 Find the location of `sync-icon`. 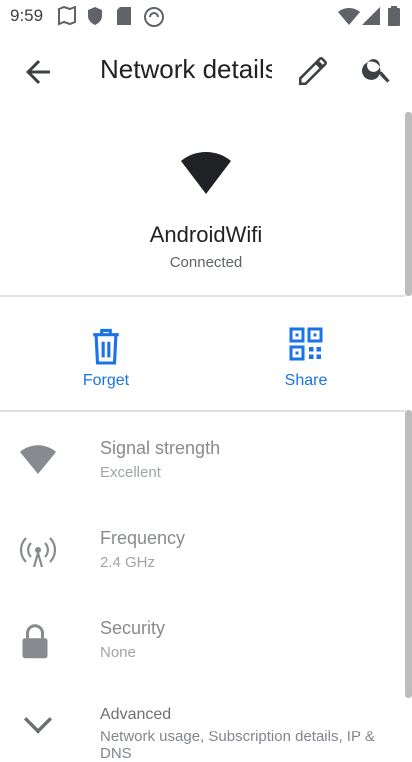

sync-icon is located at coordinates (154, 19).